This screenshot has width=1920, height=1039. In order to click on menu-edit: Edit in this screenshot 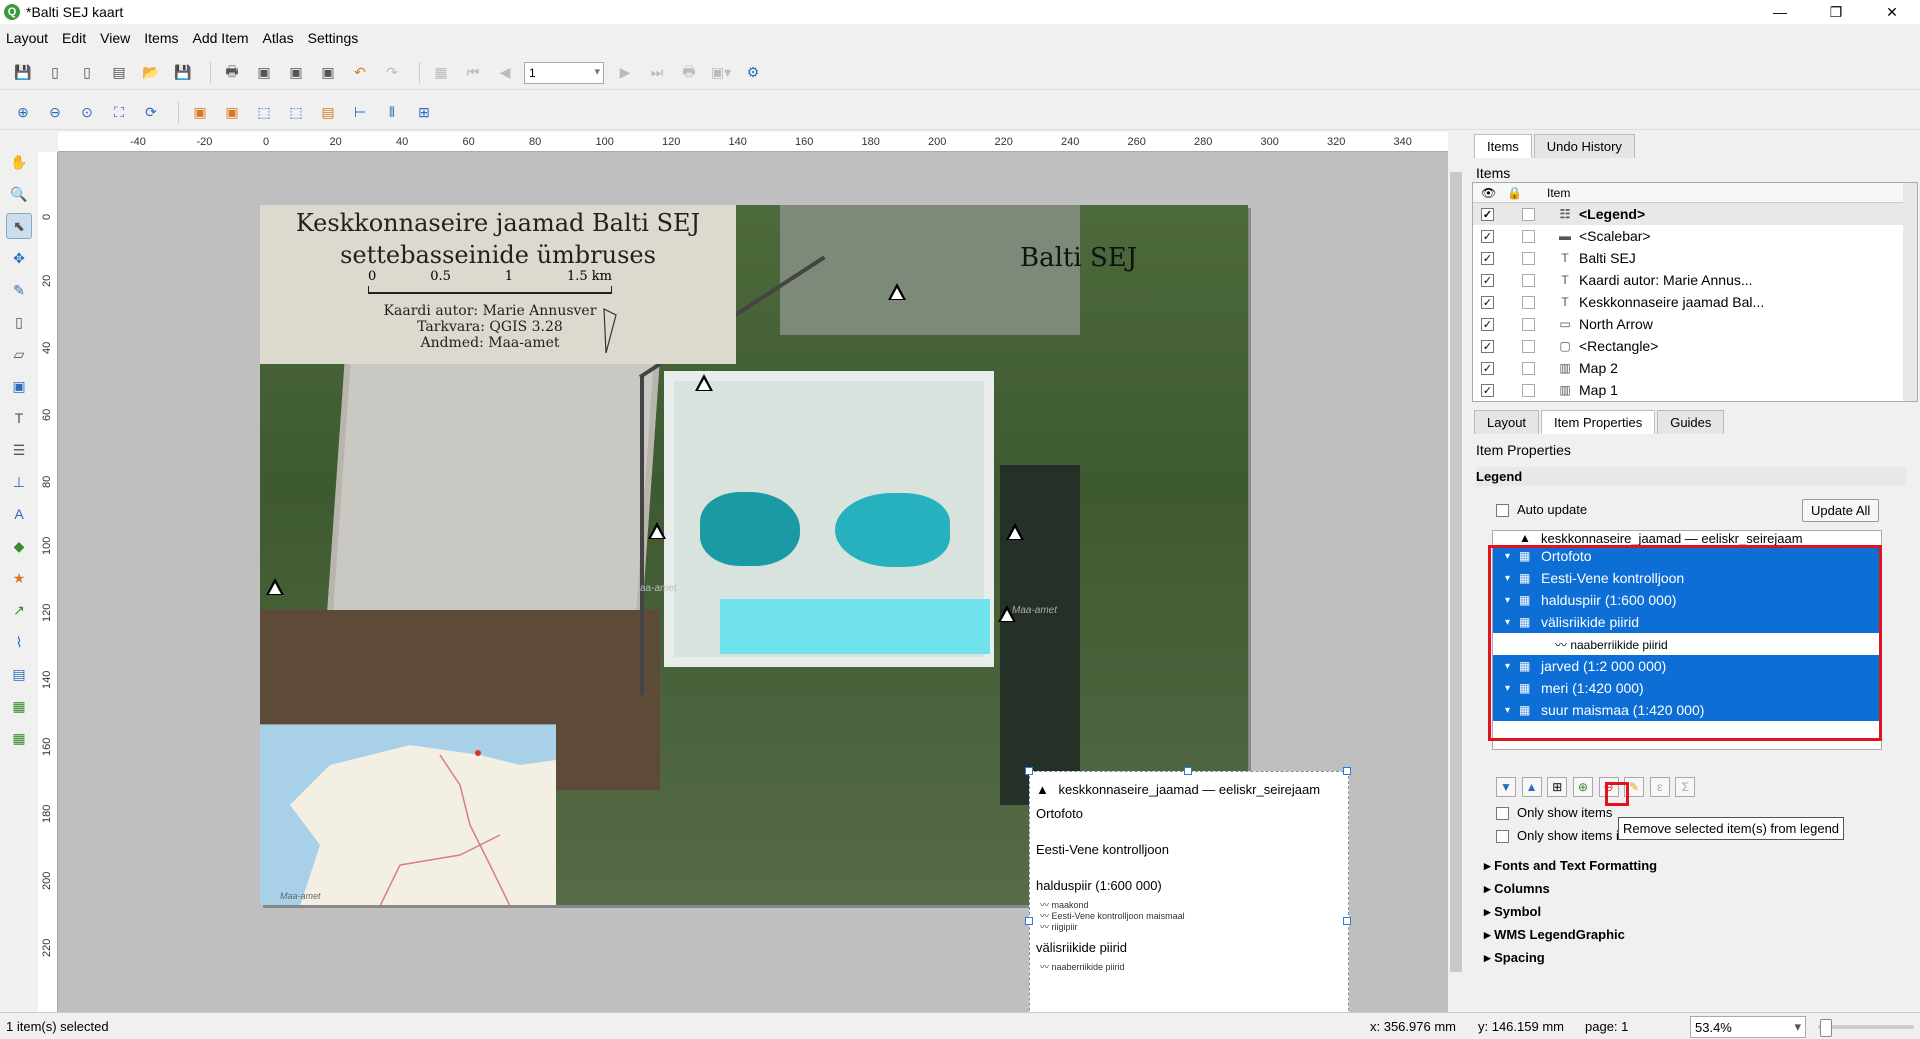, I will do `click(74, 38)`.